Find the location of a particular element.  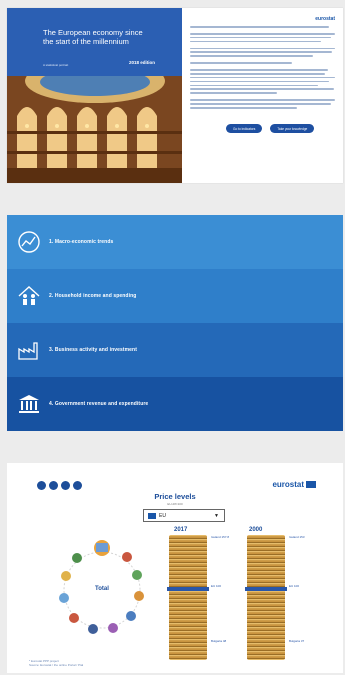

email-icon is located at coordinates (77, 485).